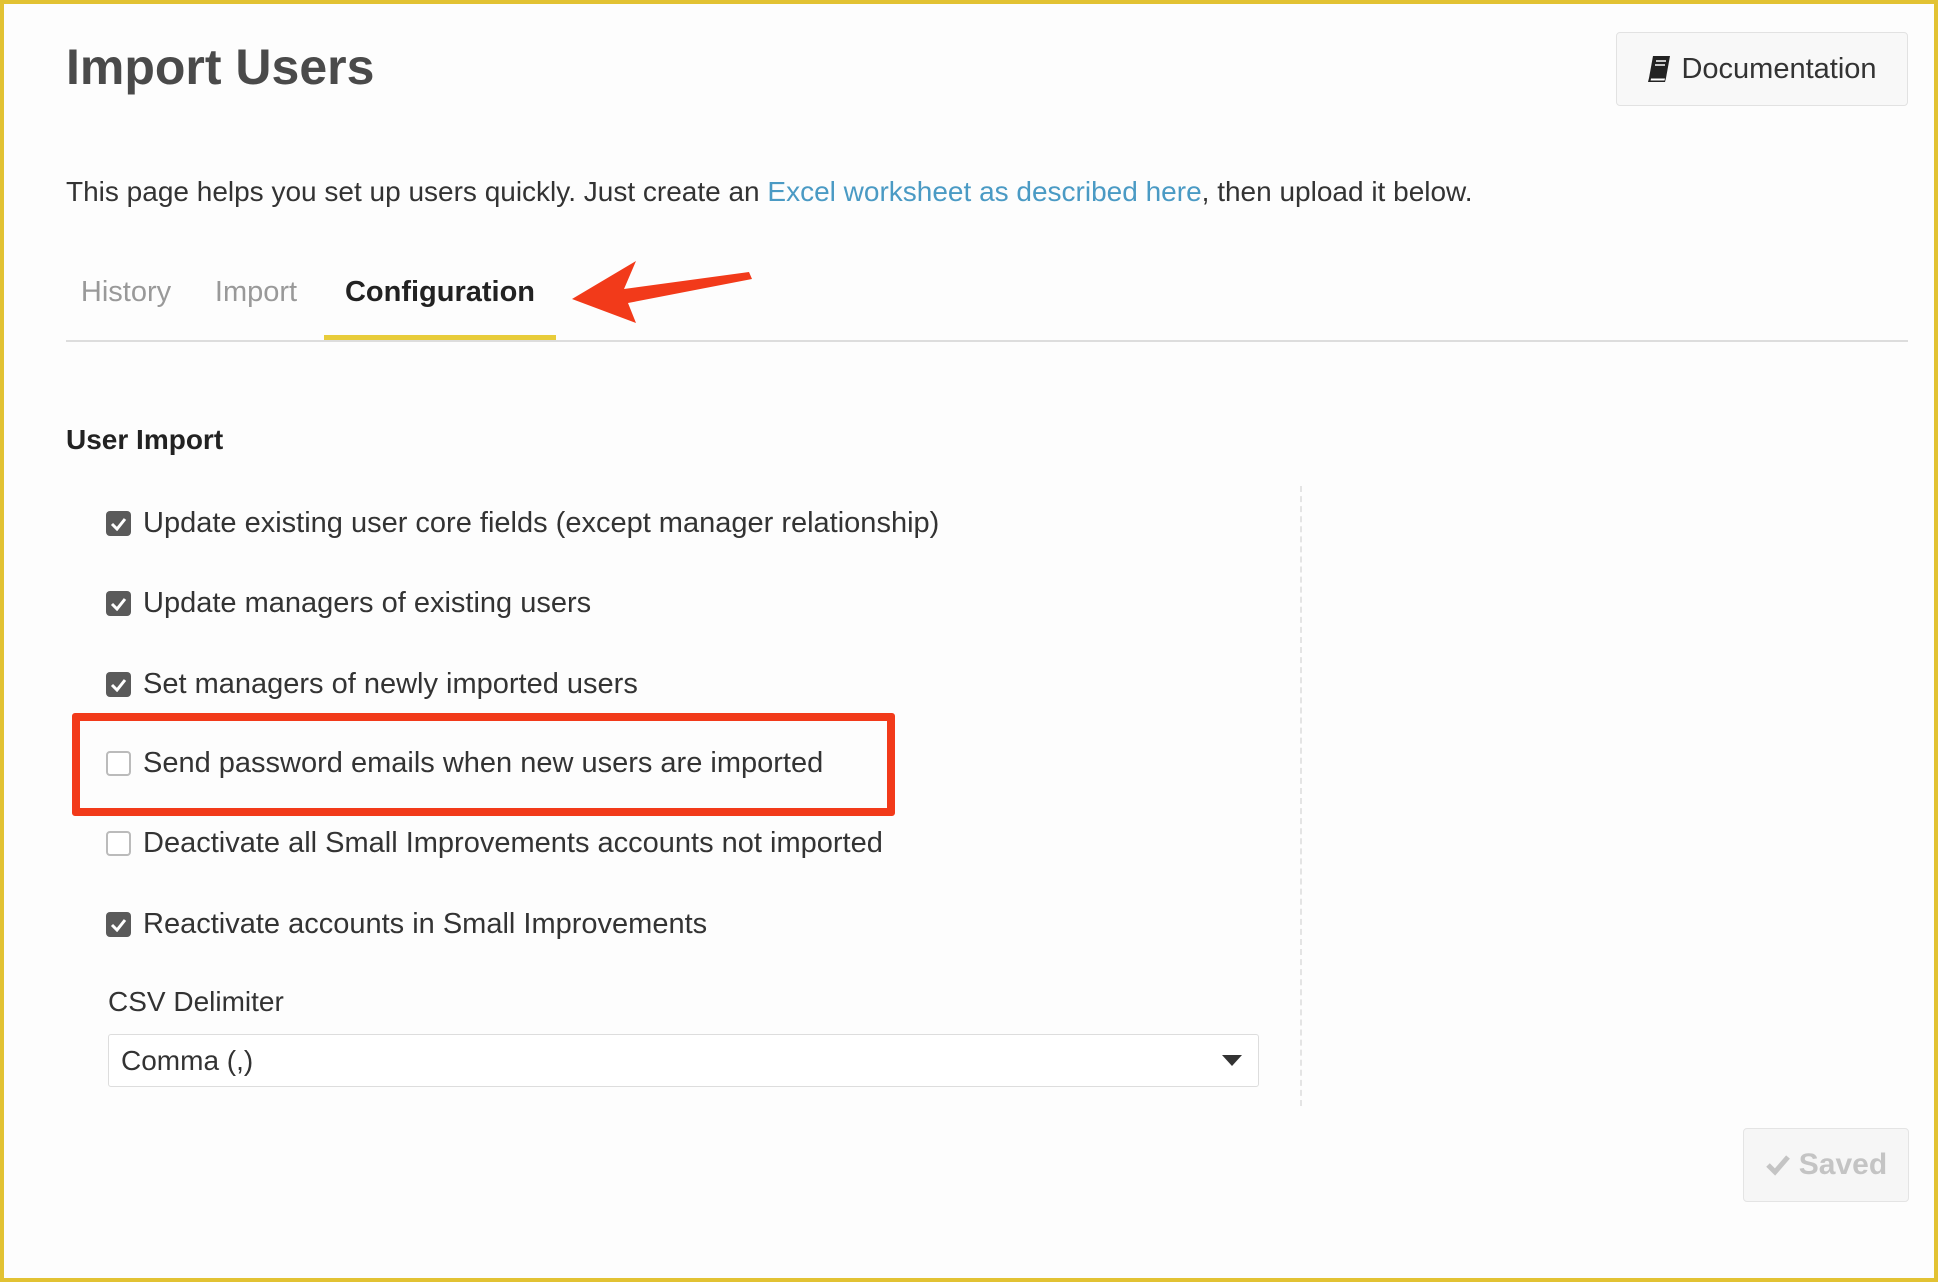  I want to click on checkbox-unchecked, so click(118, 843).